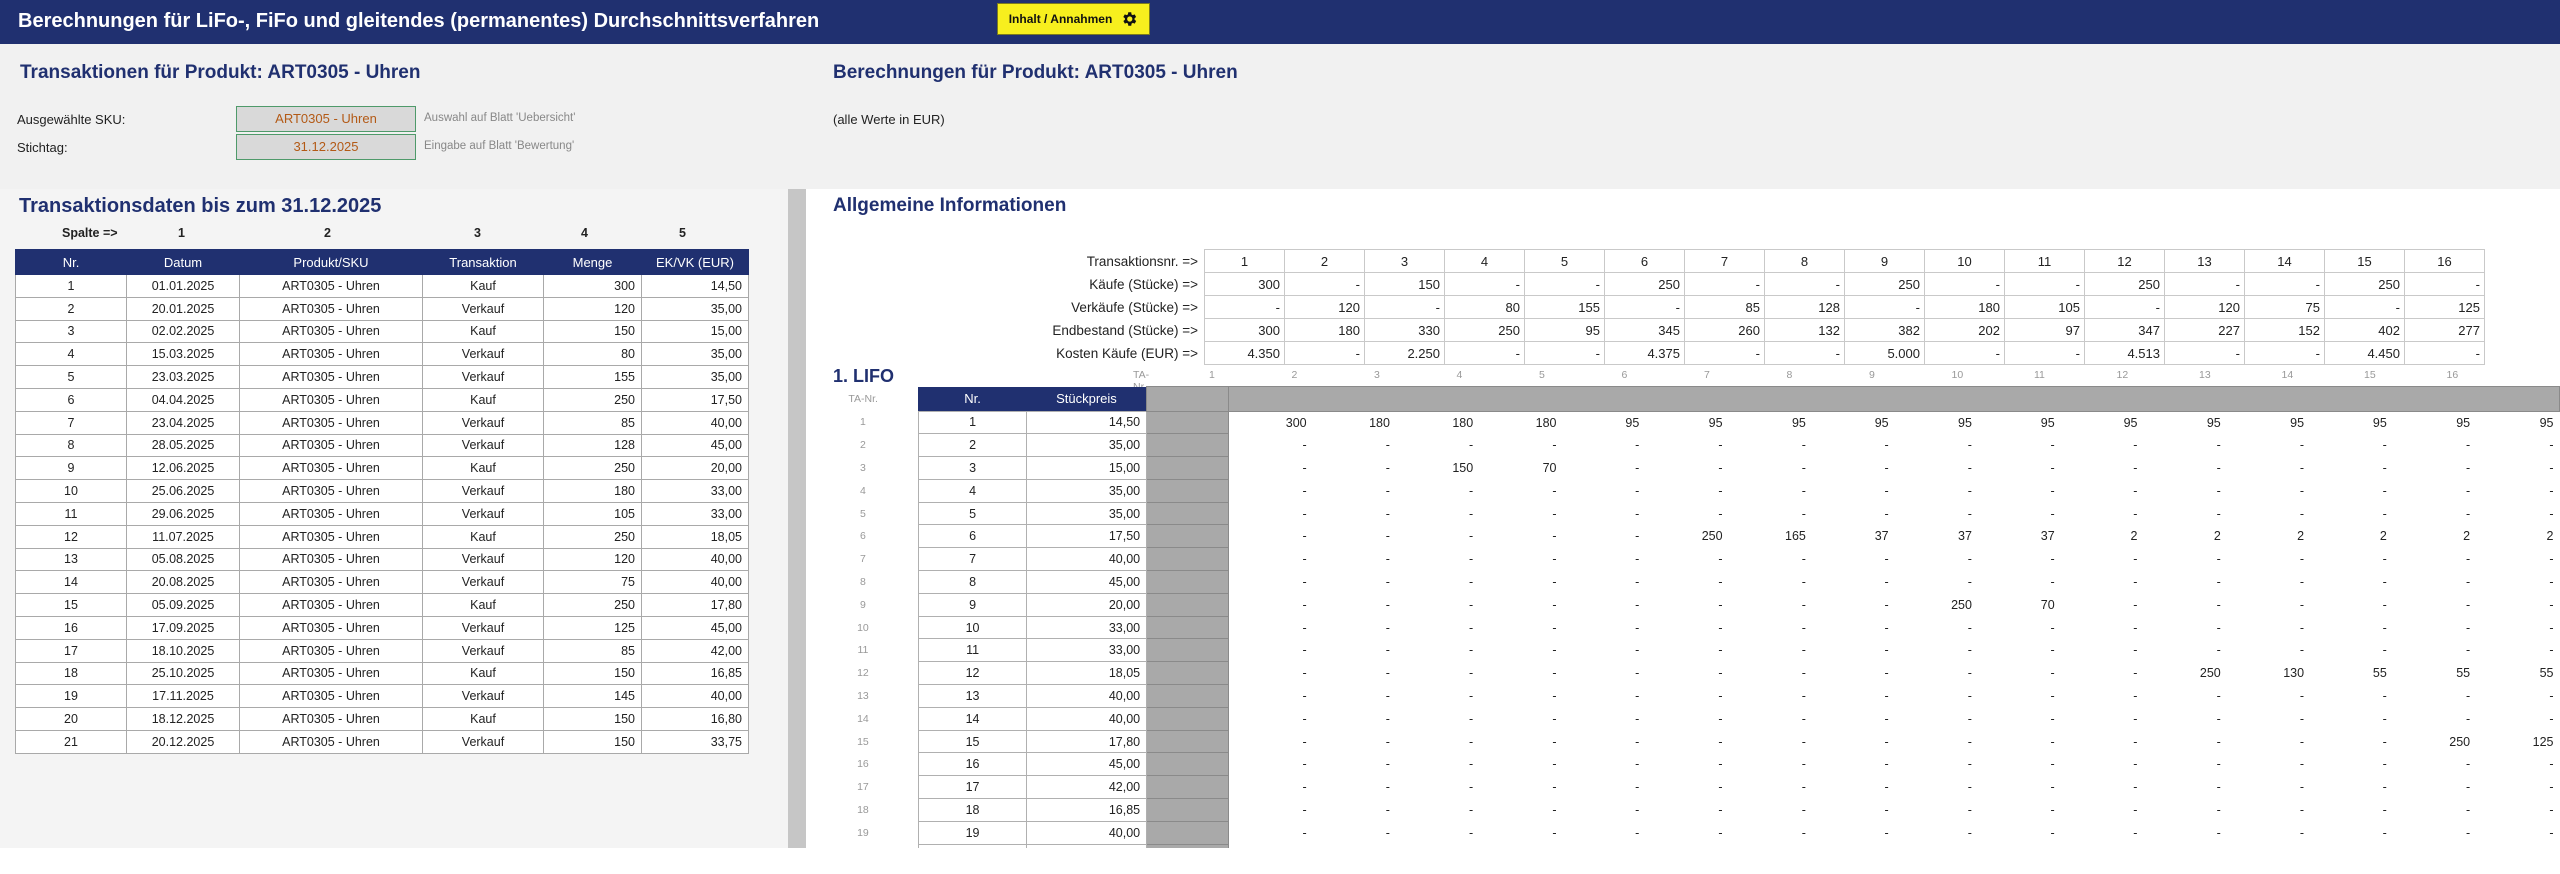  I want to click on lifo-nr: 16, so click(972, 764).